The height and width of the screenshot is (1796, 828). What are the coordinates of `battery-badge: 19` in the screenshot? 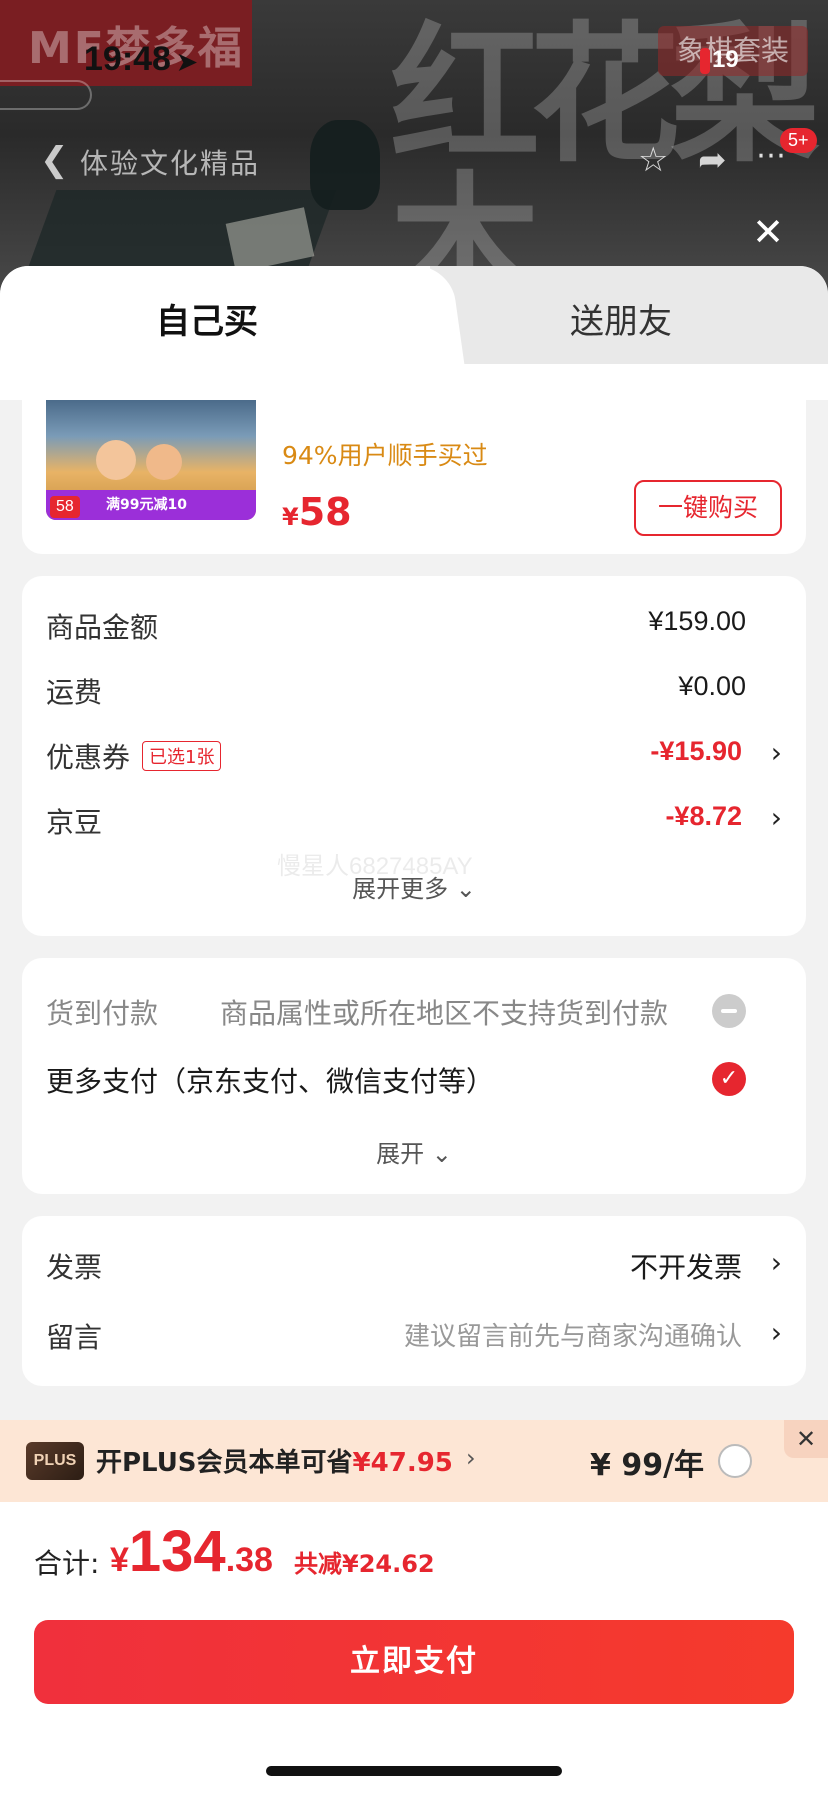 It's located at (726, 61).